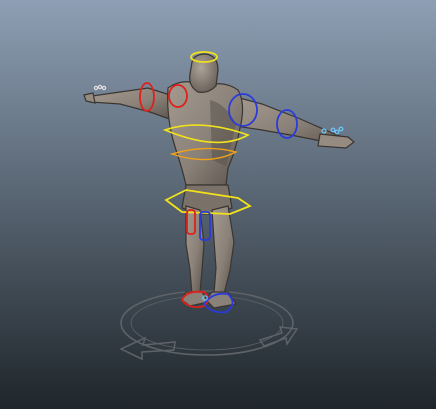 The height and width of the screenshot is (409, 436). I want to click on left-hand, so click(89, 98).